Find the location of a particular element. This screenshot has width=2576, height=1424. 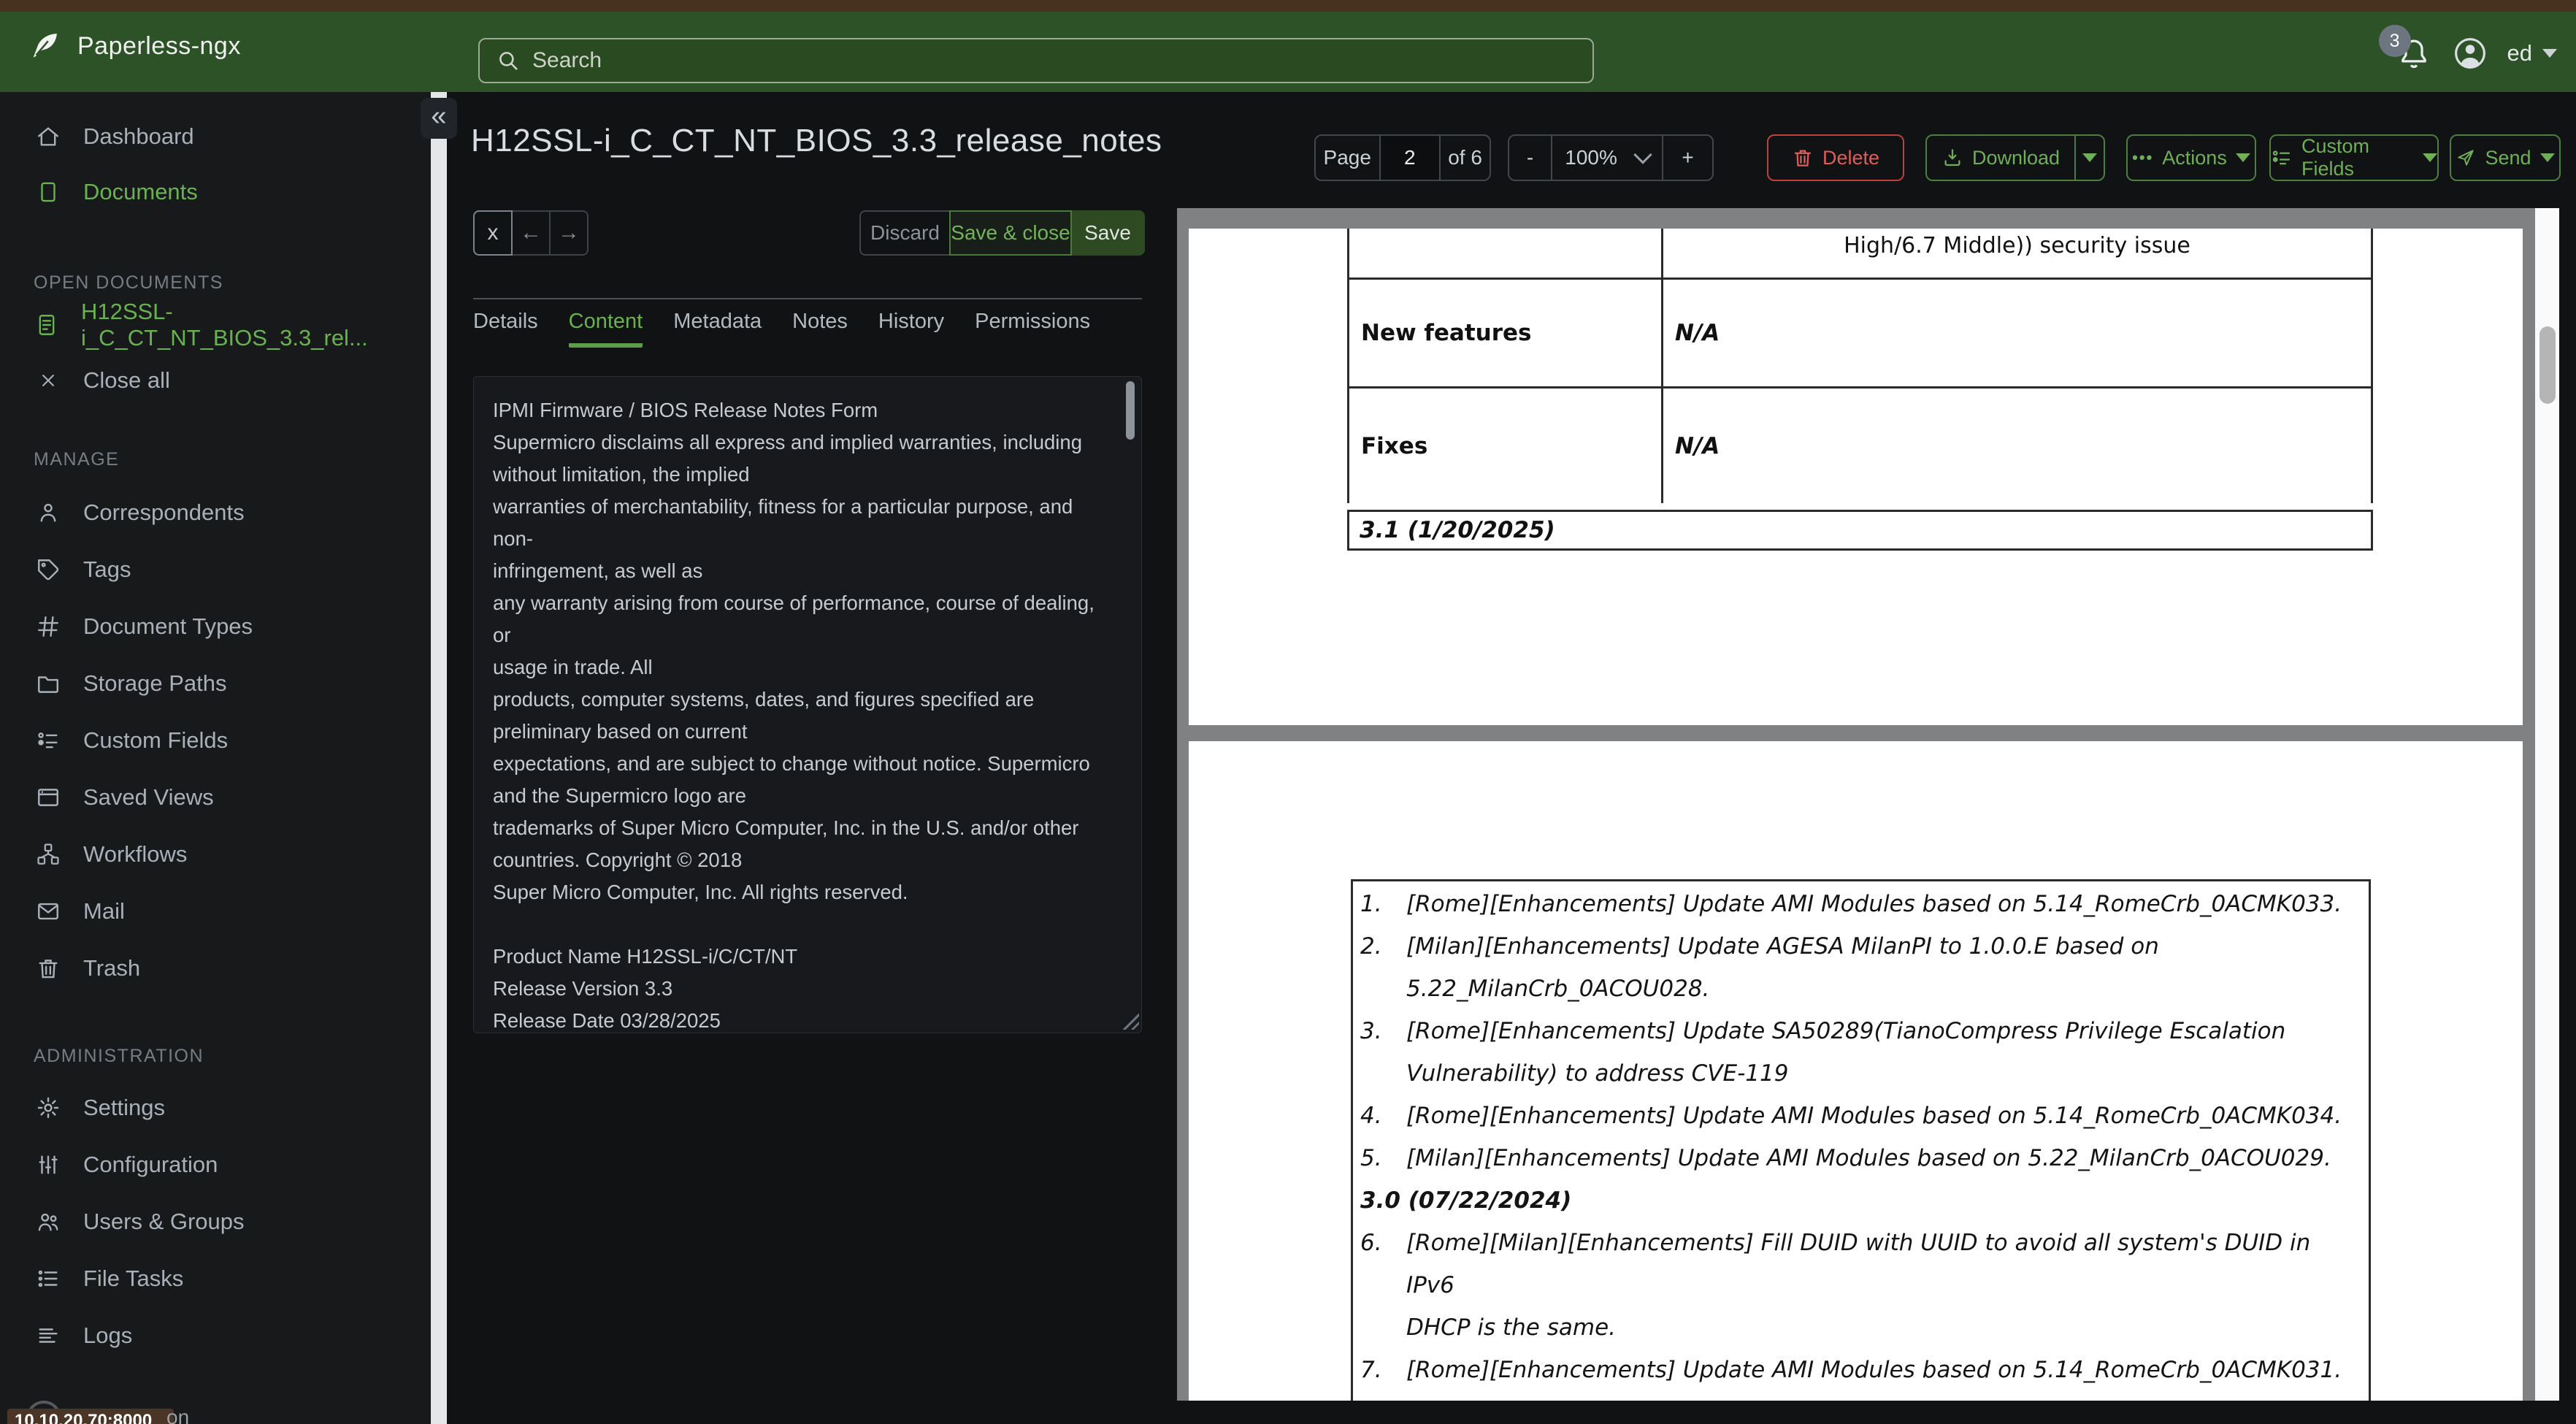

collapse-sidebar-button: « is located at coordinates (439, 119).